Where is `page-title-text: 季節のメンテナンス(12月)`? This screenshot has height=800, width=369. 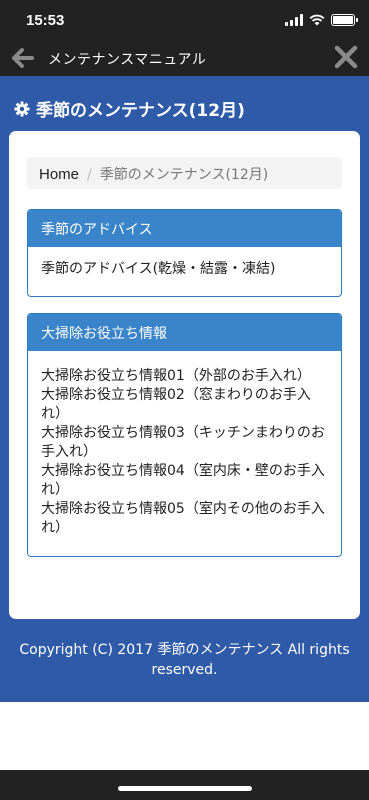 page-title-text: 季節のメンテナンス(12月) is located at coordinates (140, 111).